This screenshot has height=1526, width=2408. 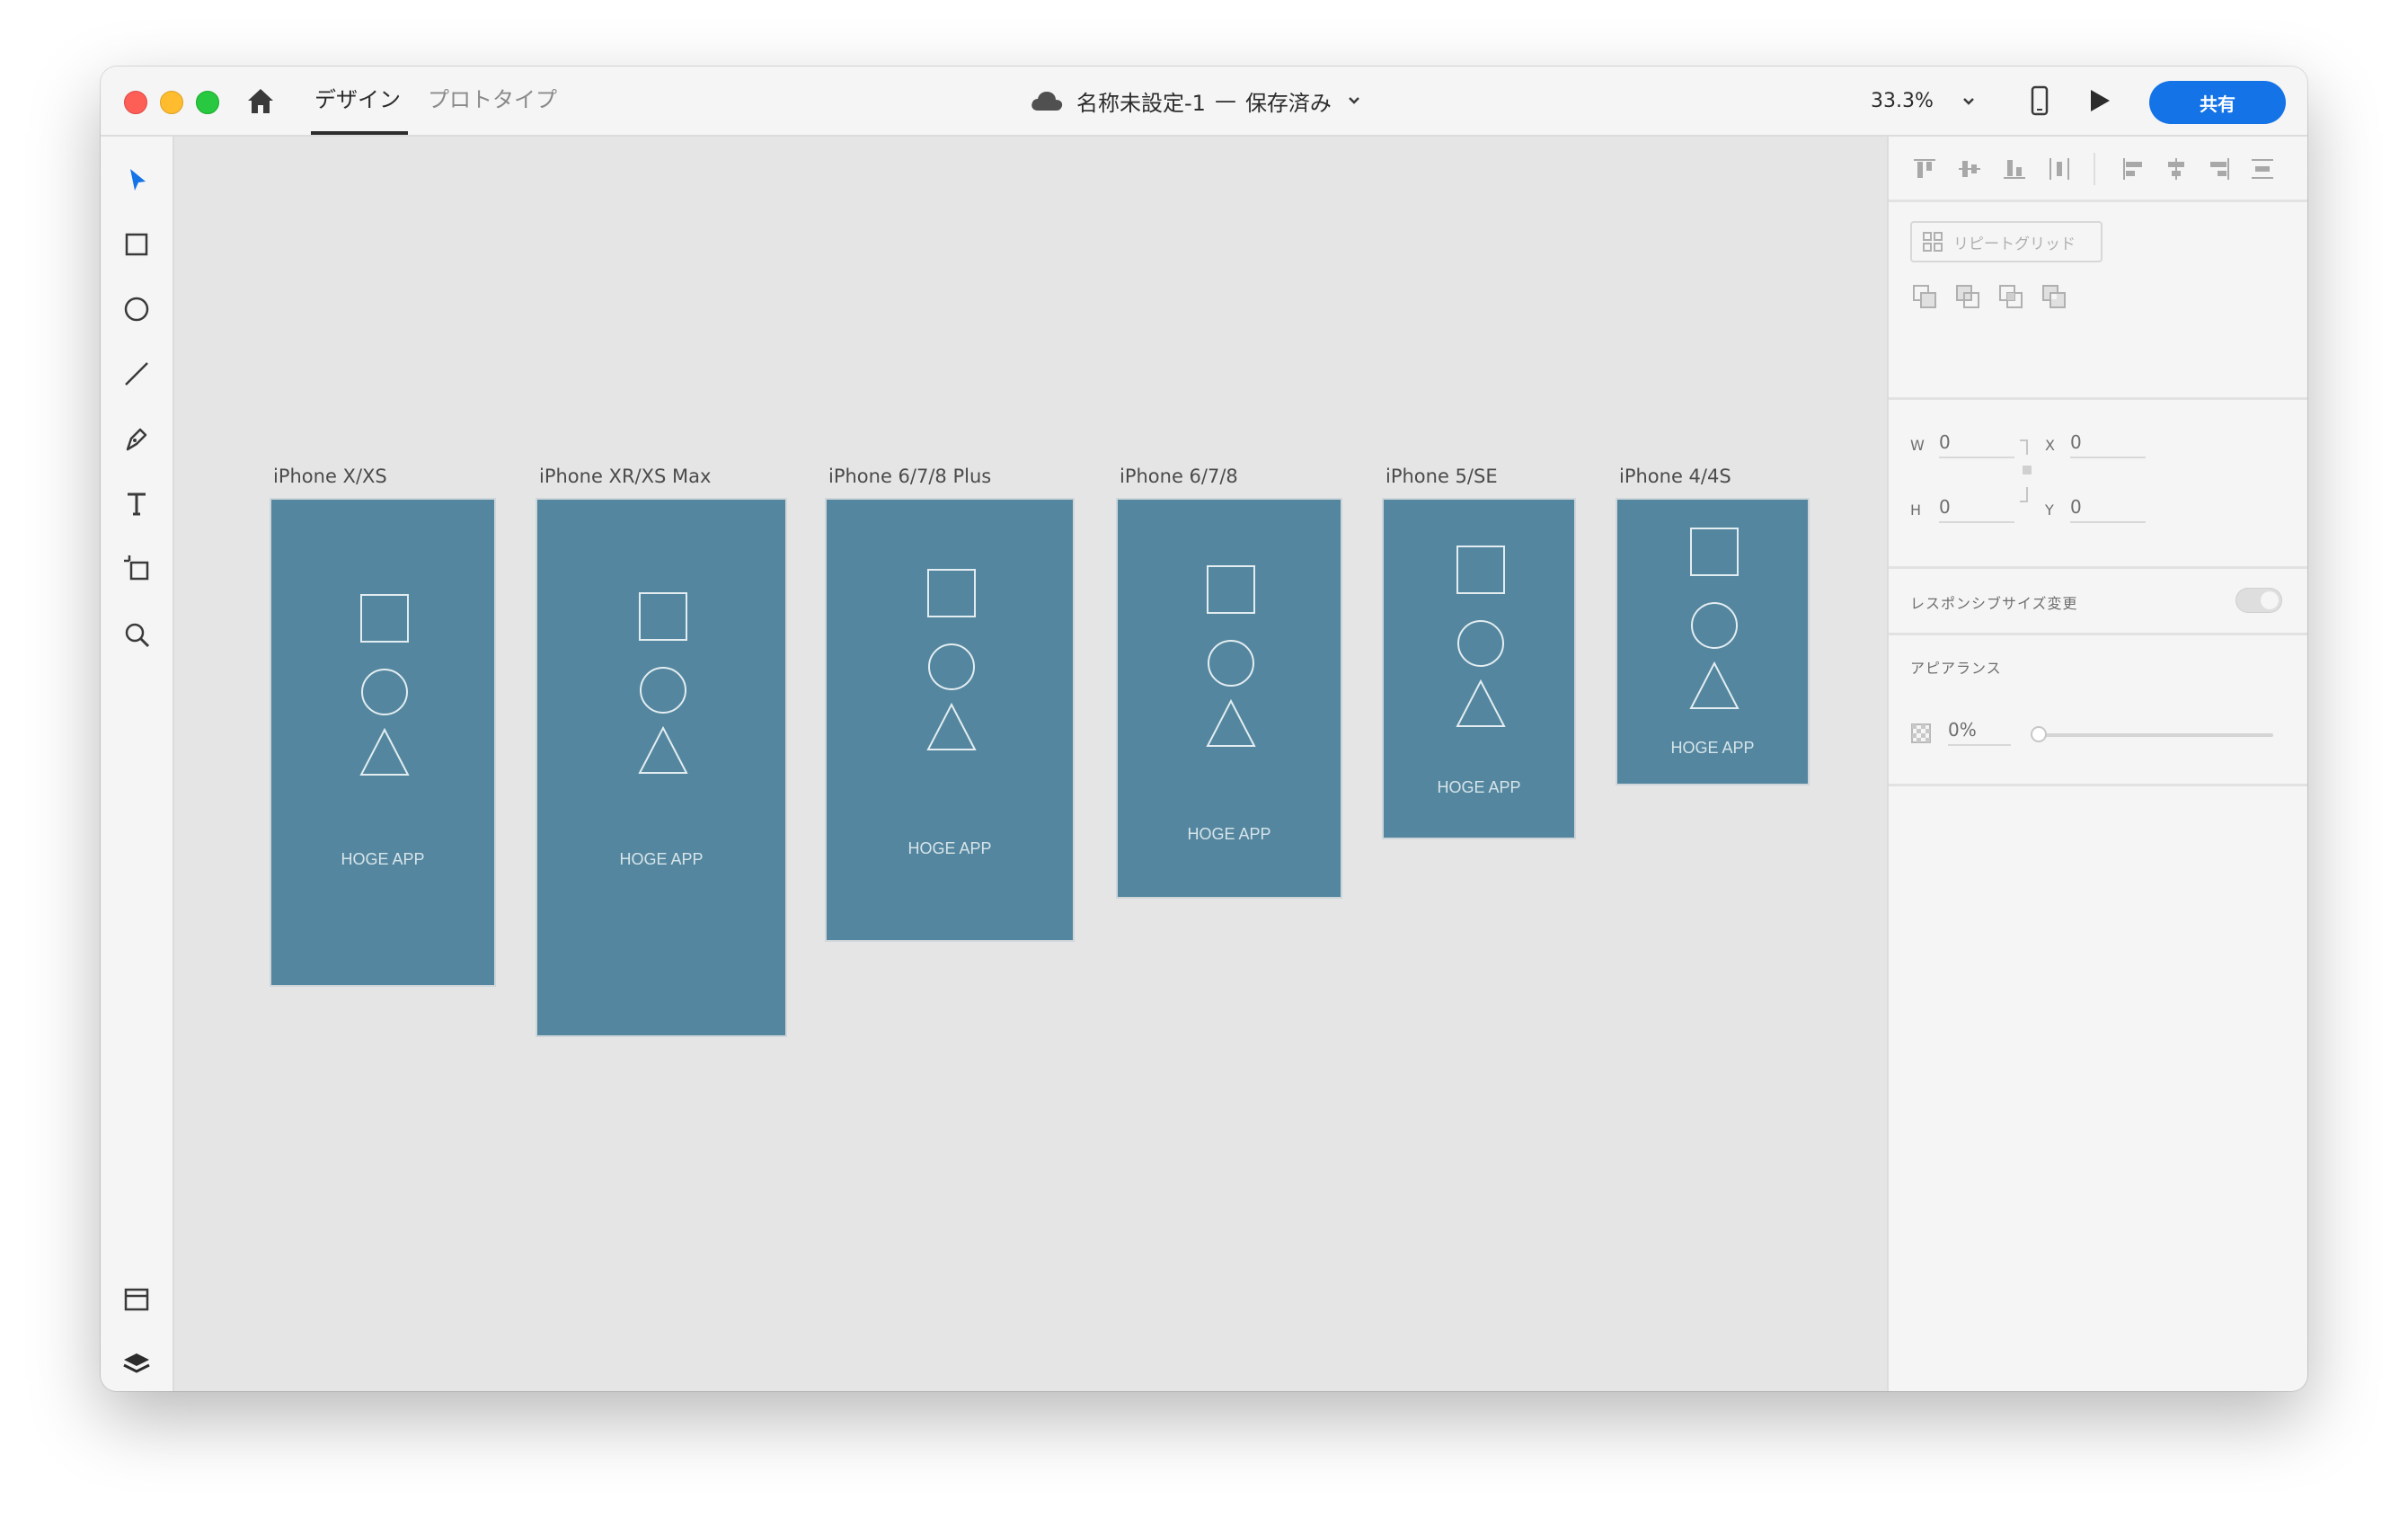 I want to click on window-close-button, so click(x=135, y=102).